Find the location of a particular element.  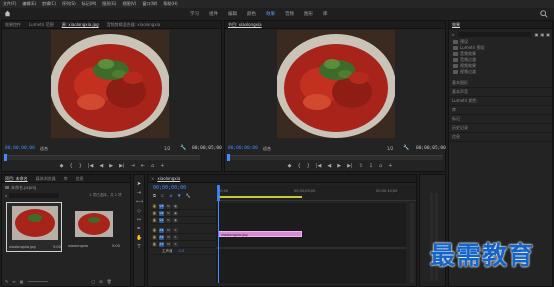

transport-button-icon: ▶ is located at coordinates (111, 166).